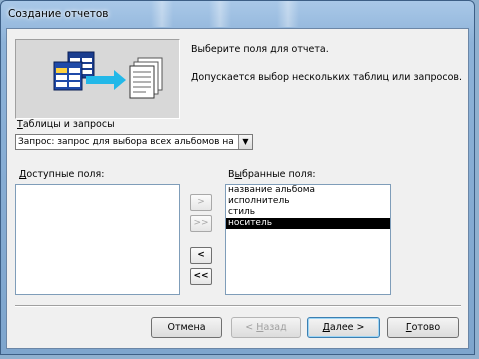 The height and width of the screenshot is (359, 479). What do you see at coordinates (238, 306) in the screenshot?
I see `divider` at bounding box center [238, 306].